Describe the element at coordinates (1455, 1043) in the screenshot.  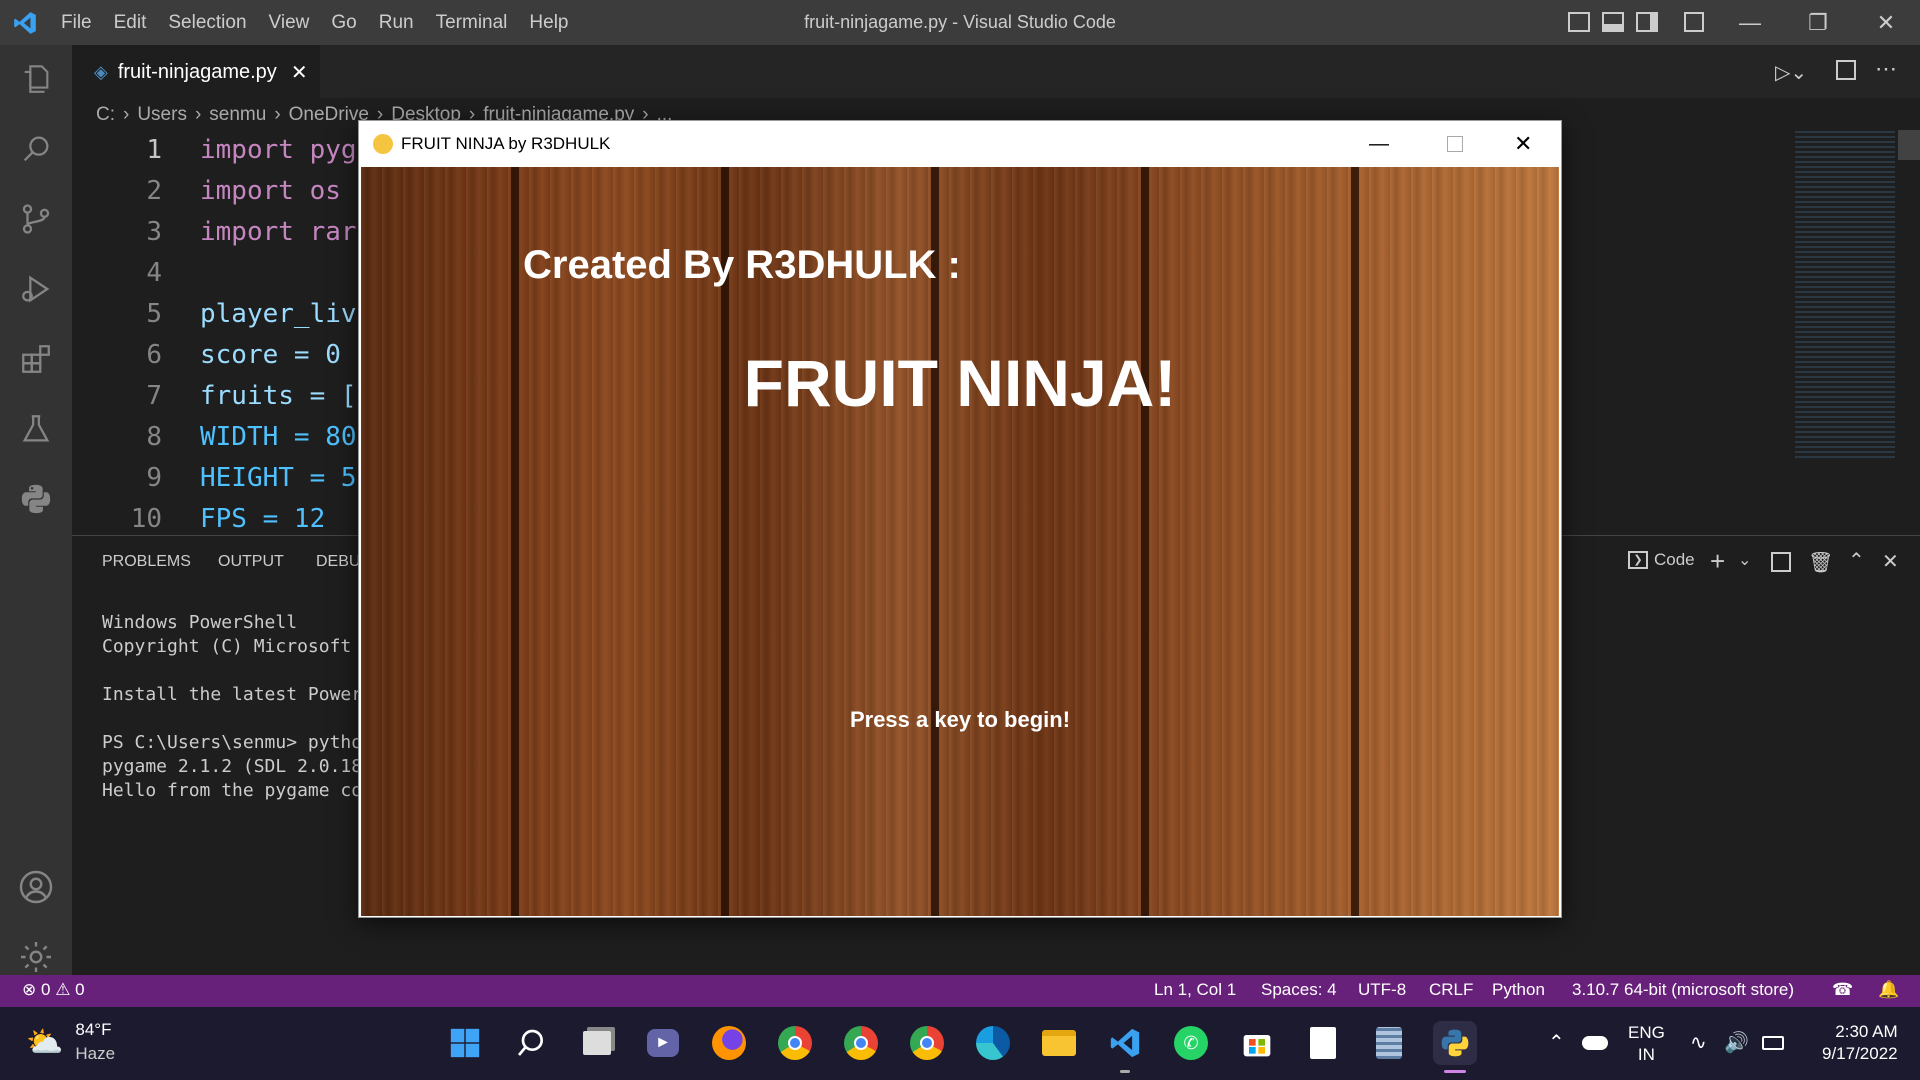
I see `python-app-icon` at that location.